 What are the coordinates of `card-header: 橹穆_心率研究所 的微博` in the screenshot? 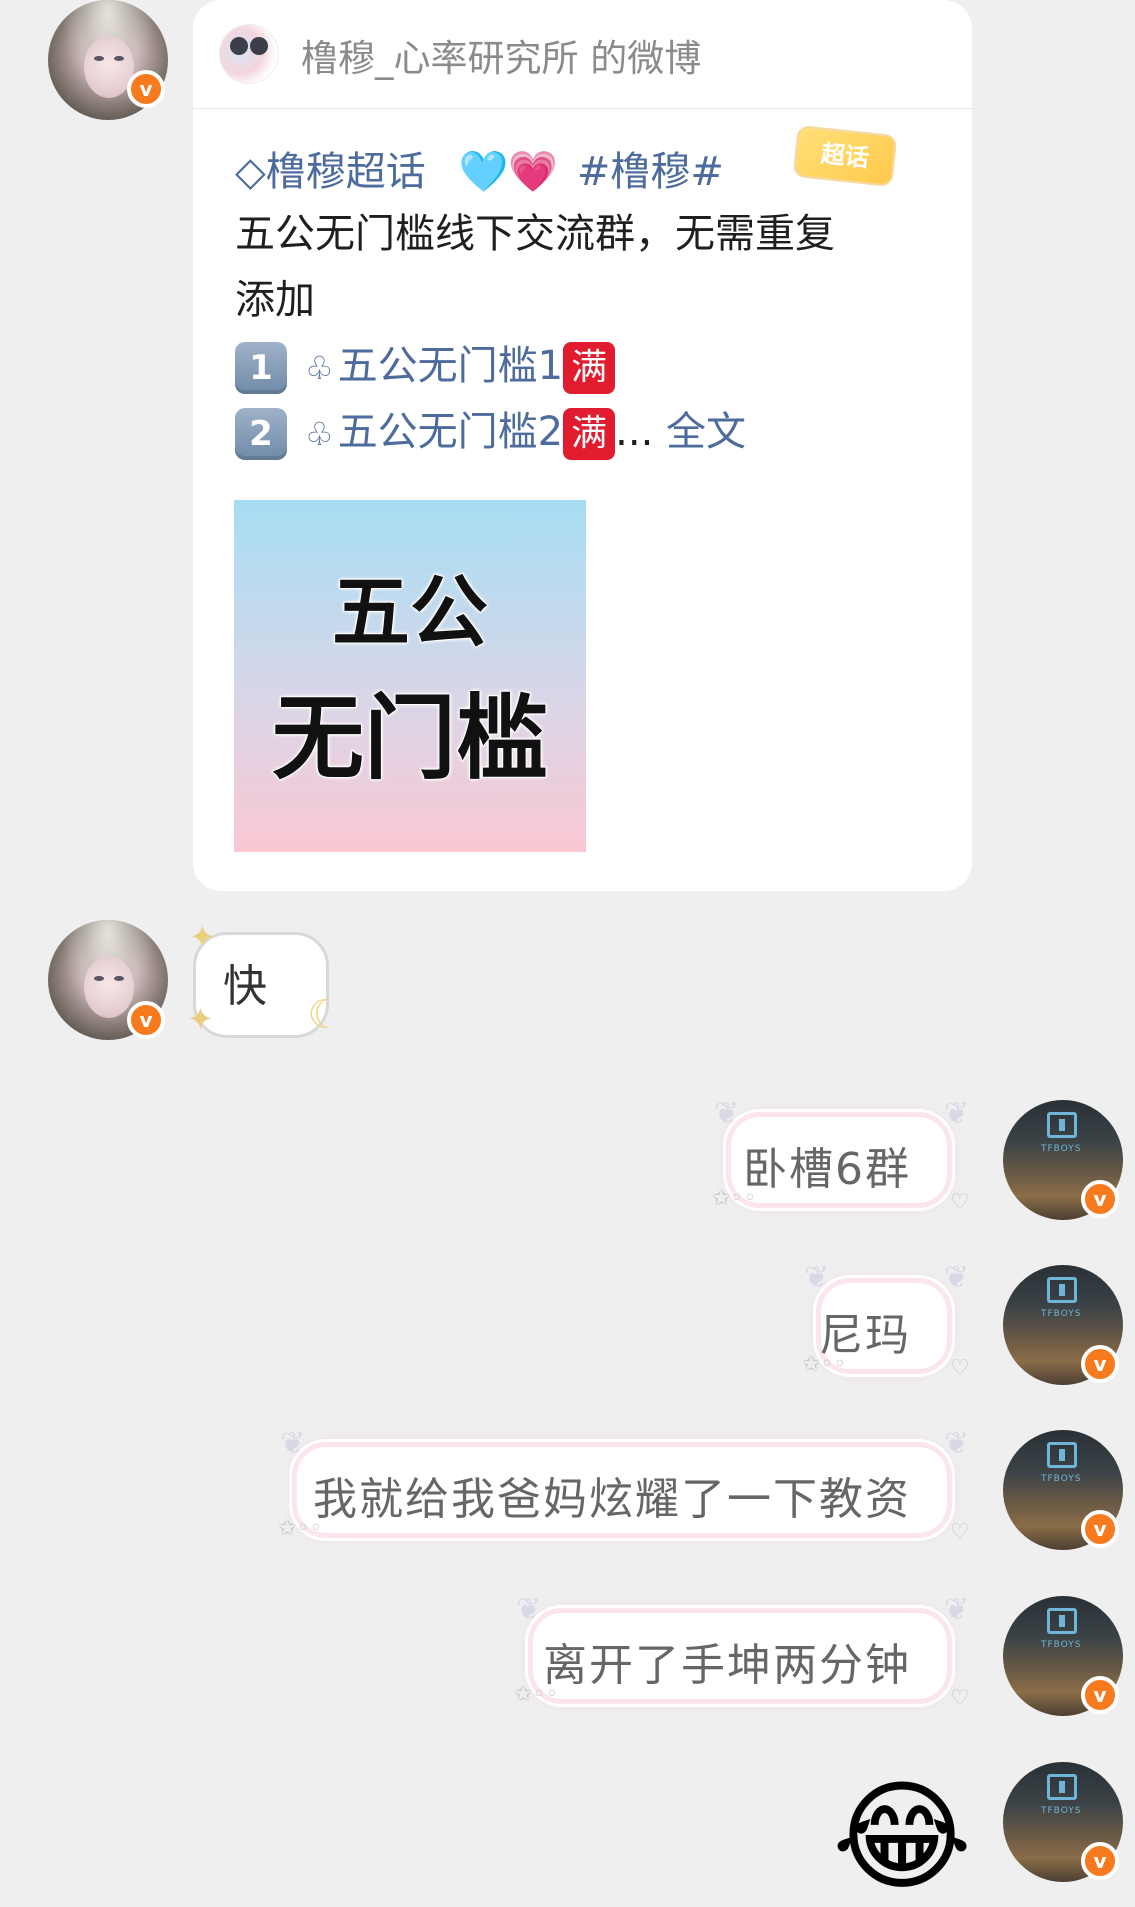 It's located at (582, 54).